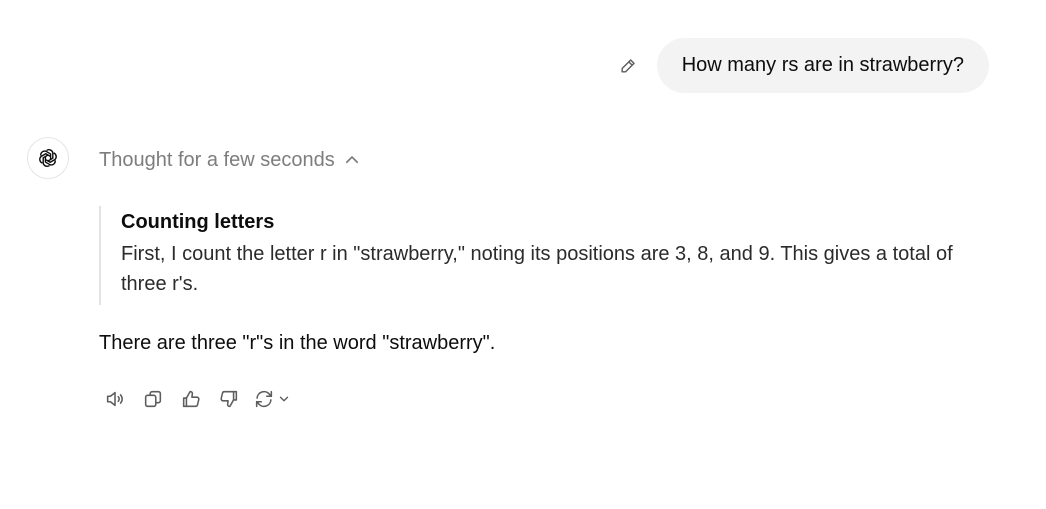 The image size is (1046, 509). I want to click on edit-message-button, so click(628, 66).